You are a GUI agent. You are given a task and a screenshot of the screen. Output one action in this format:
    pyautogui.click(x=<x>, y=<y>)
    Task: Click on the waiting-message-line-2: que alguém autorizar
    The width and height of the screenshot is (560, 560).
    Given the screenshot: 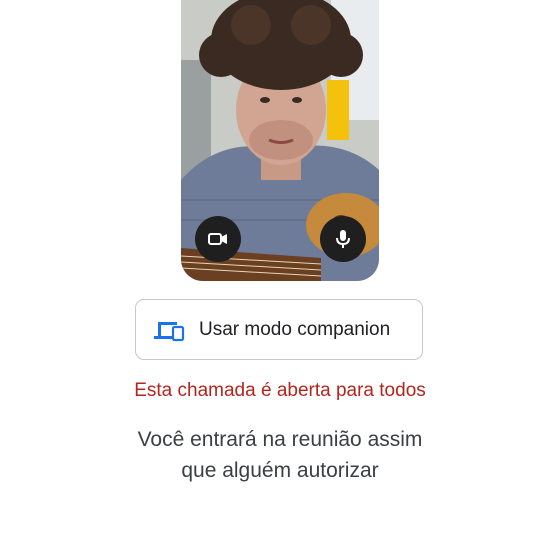 What is the action you would take?
    pyautogui.click(x=280, y=470)
    